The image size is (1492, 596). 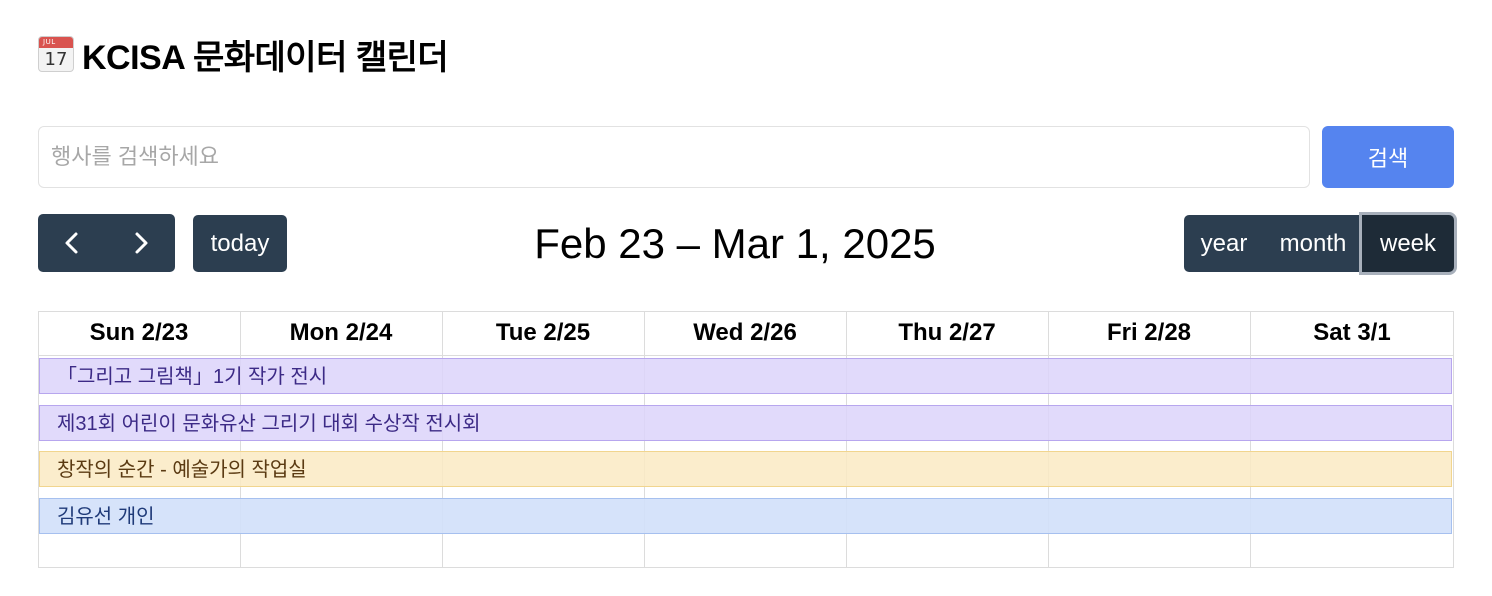 What do you see at coordinates (745, 469) in the screenshot?
I see `calendar-event: 창작의 순간 - 예술가의 작업실` at bounding box center [745, 469].